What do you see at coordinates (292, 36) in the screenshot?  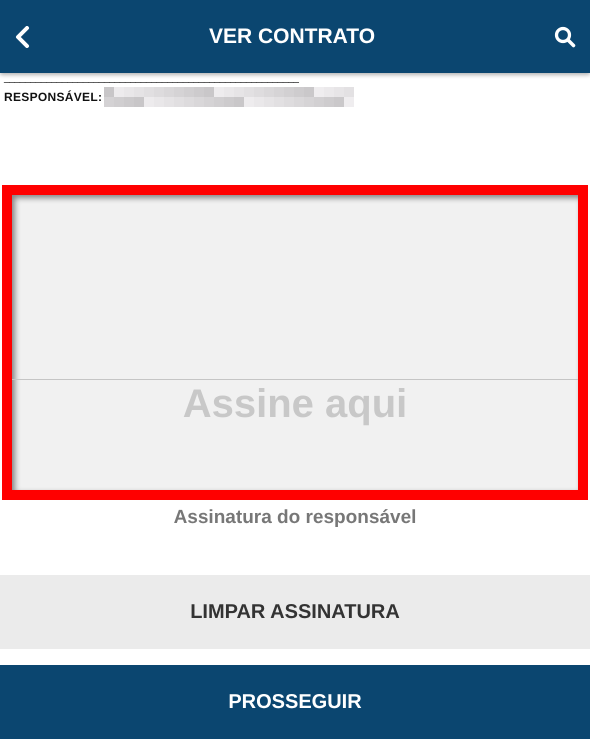 I see `screen-title: VER CONTRATO` at bounding box center [292, 36].